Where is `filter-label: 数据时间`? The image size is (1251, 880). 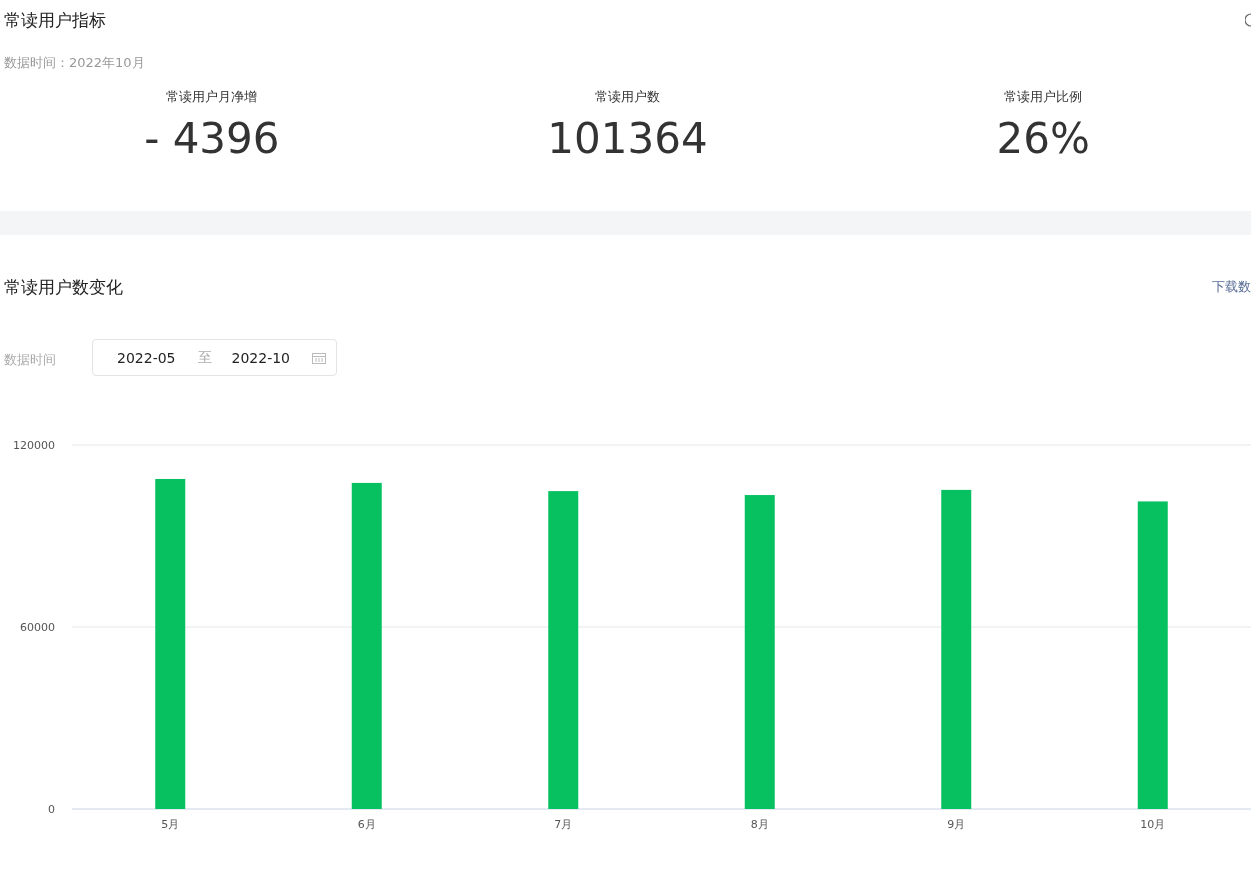
filter-label: 数据时间 is located at coordinates (30, 359).